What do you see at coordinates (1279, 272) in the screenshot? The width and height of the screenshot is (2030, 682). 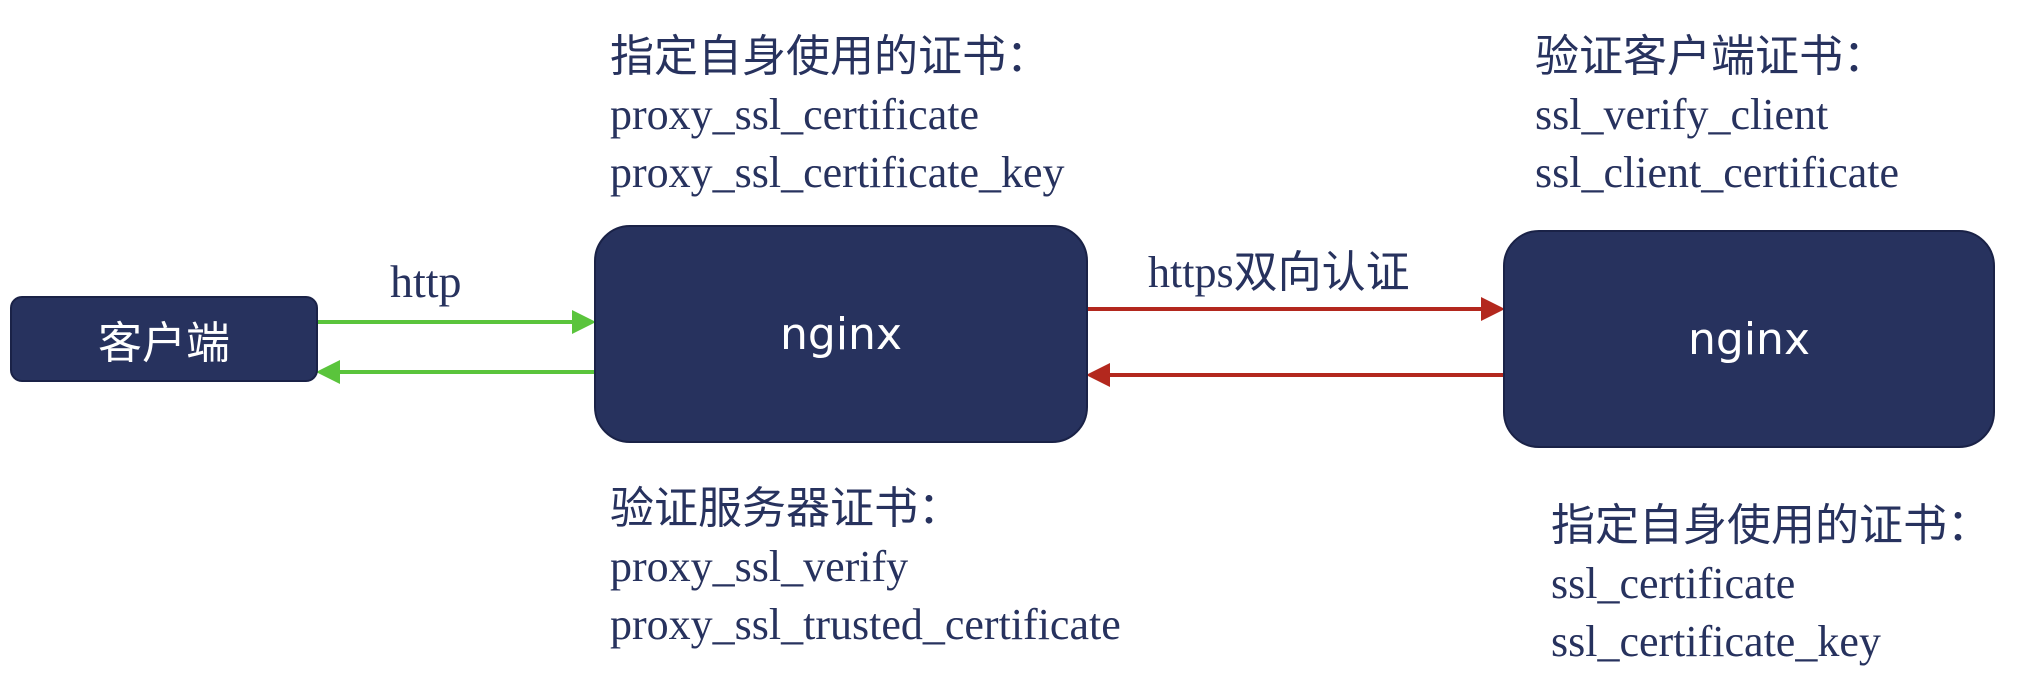 I see `https-mutual-auth-edge-label: https双向认证` at bounding box center [1279, 272].